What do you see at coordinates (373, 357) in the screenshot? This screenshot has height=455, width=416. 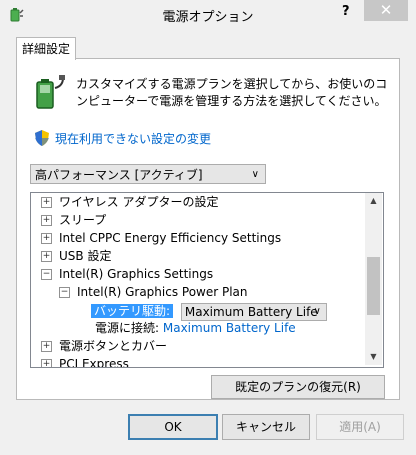 I see `scroll-down-icon: ▼` at bounding box center [373, 357].